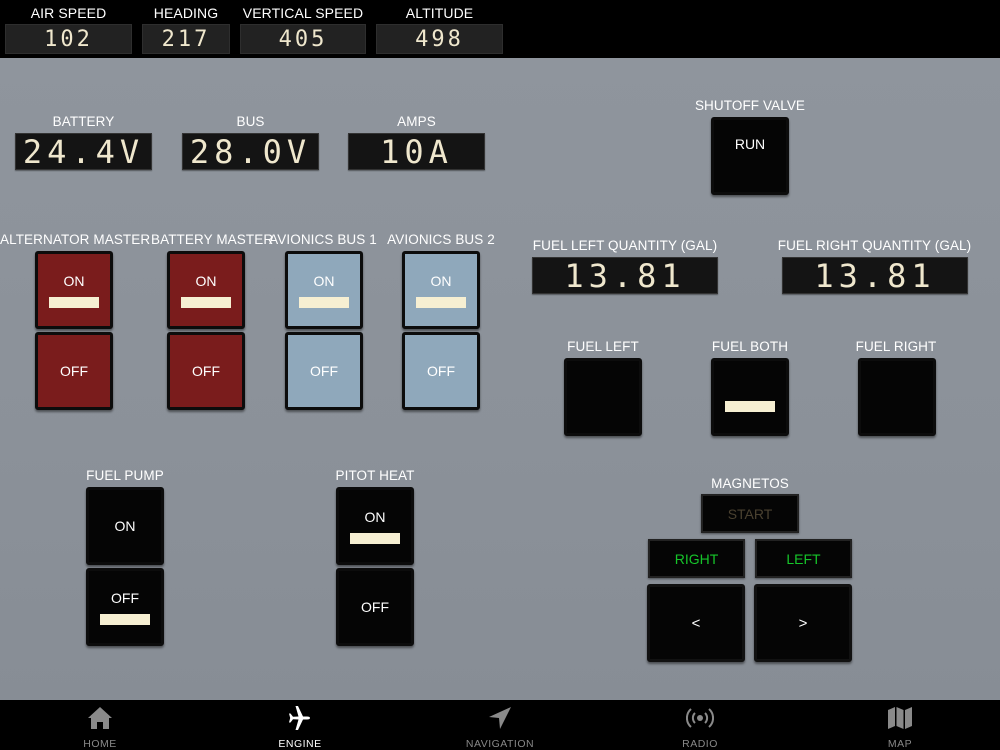  What do you see at coordinates (250, 152) in the screenshot?
I see `bus-voltage-display: 28.0V` at bounding box center [250, 152].